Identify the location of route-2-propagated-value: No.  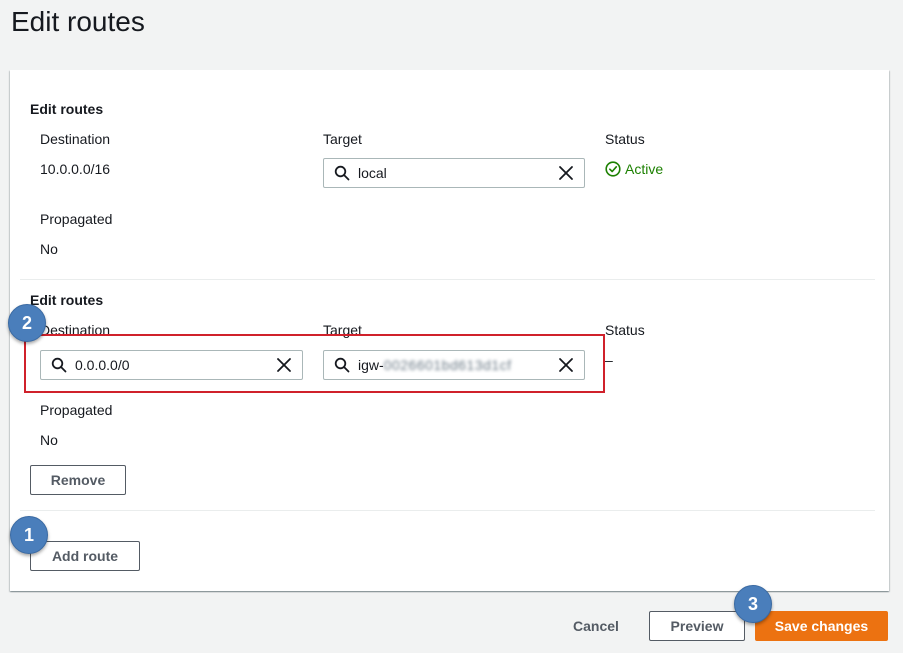
(49, 440).